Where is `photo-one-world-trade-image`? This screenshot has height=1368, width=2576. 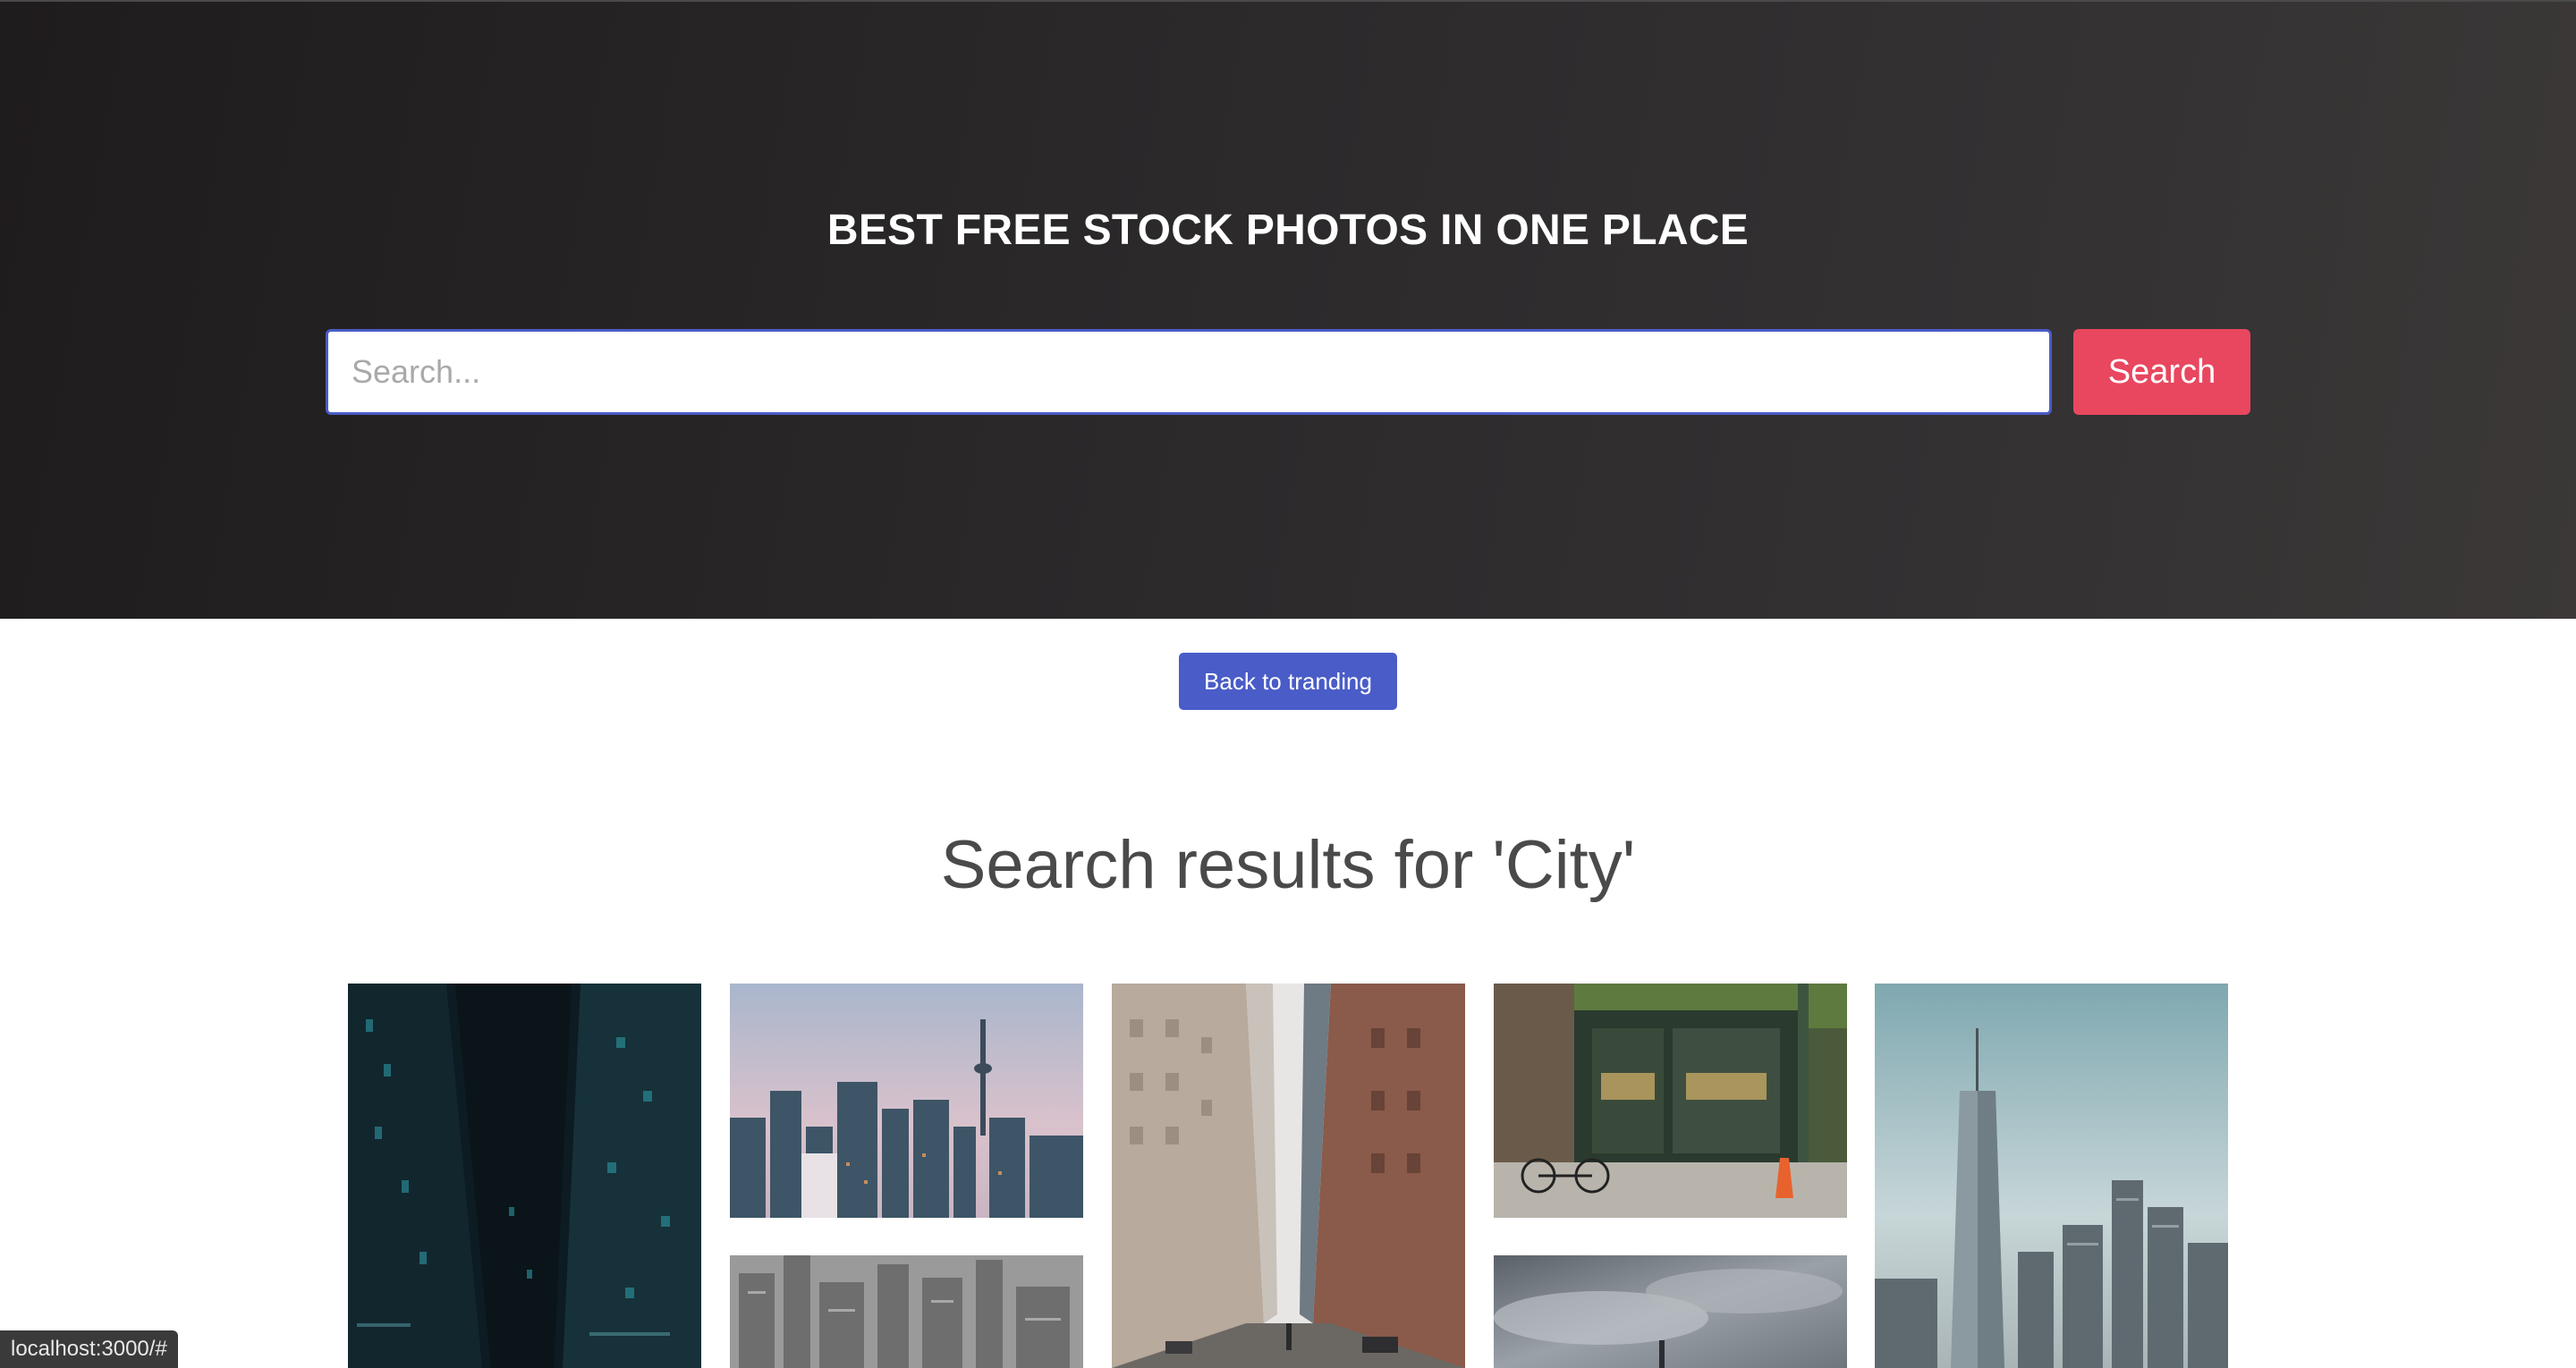 photo-one-world-trade-image is located at coordinates (2051, 1176).